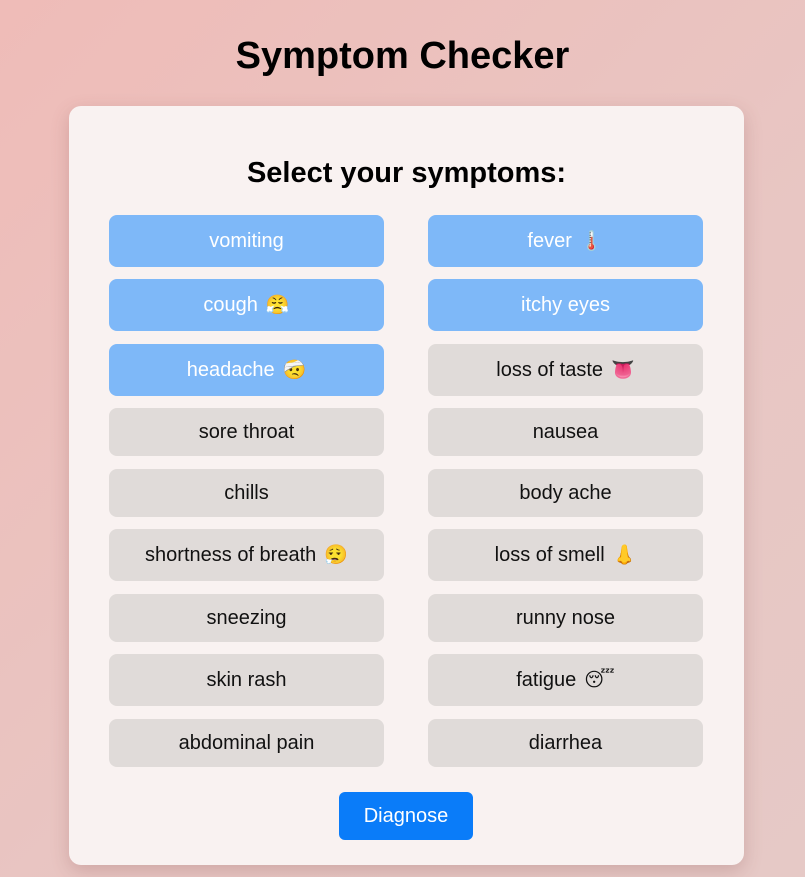 The height and width of the screenshot is (877, 805). I want to click on symptom-button-headache: headache 🤕, so click(246, 370).